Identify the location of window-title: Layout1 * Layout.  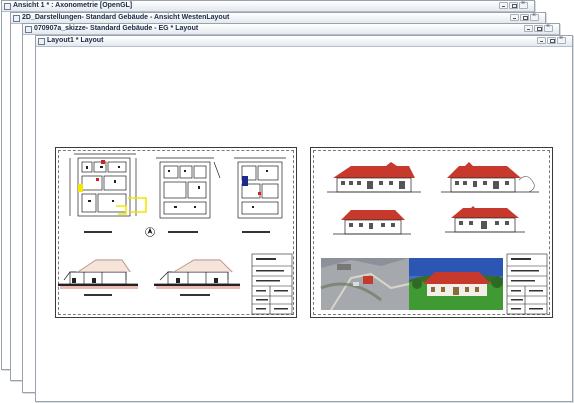
(75, 40).